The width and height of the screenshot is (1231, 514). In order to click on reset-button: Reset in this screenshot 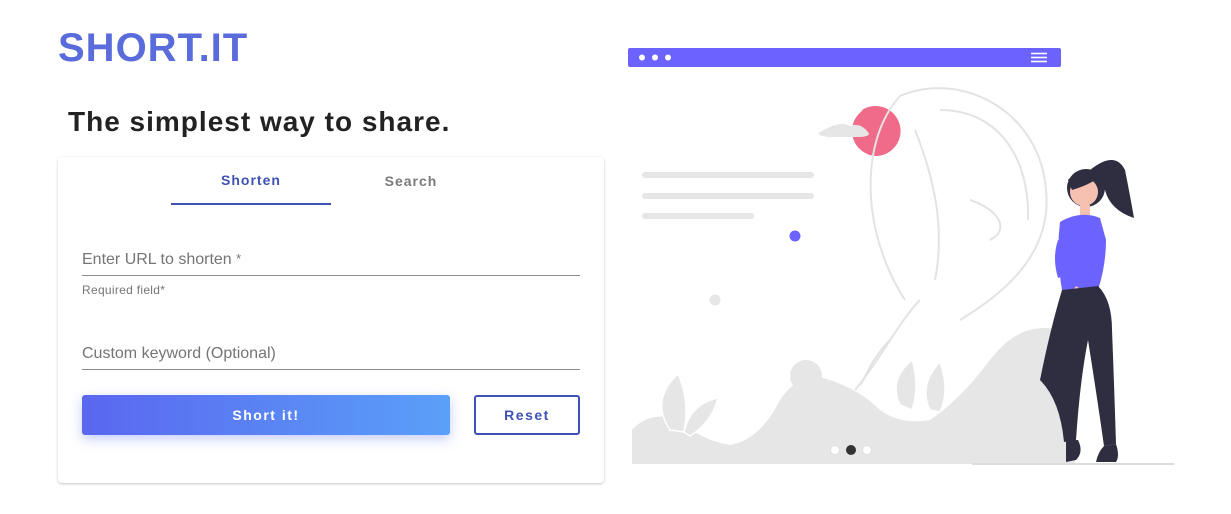, I will do `click(527, 415)`.